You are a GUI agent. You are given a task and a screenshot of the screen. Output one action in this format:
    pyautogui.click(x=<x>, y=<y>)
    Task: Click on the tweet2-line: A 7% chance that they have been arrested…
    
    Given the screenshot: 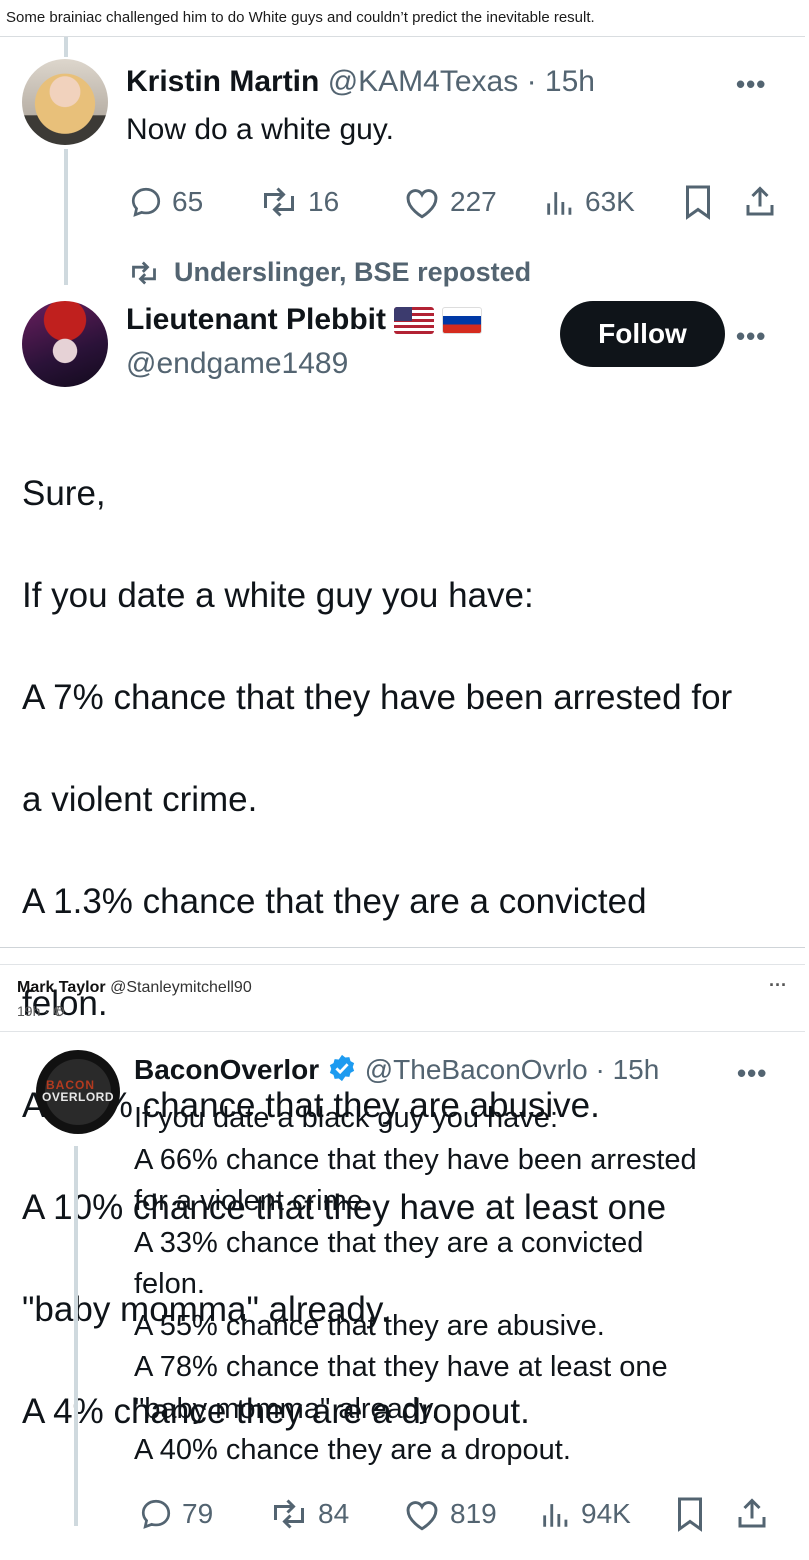 What is the action you would take?
    pyautogui.click(x=377, y=697)
    